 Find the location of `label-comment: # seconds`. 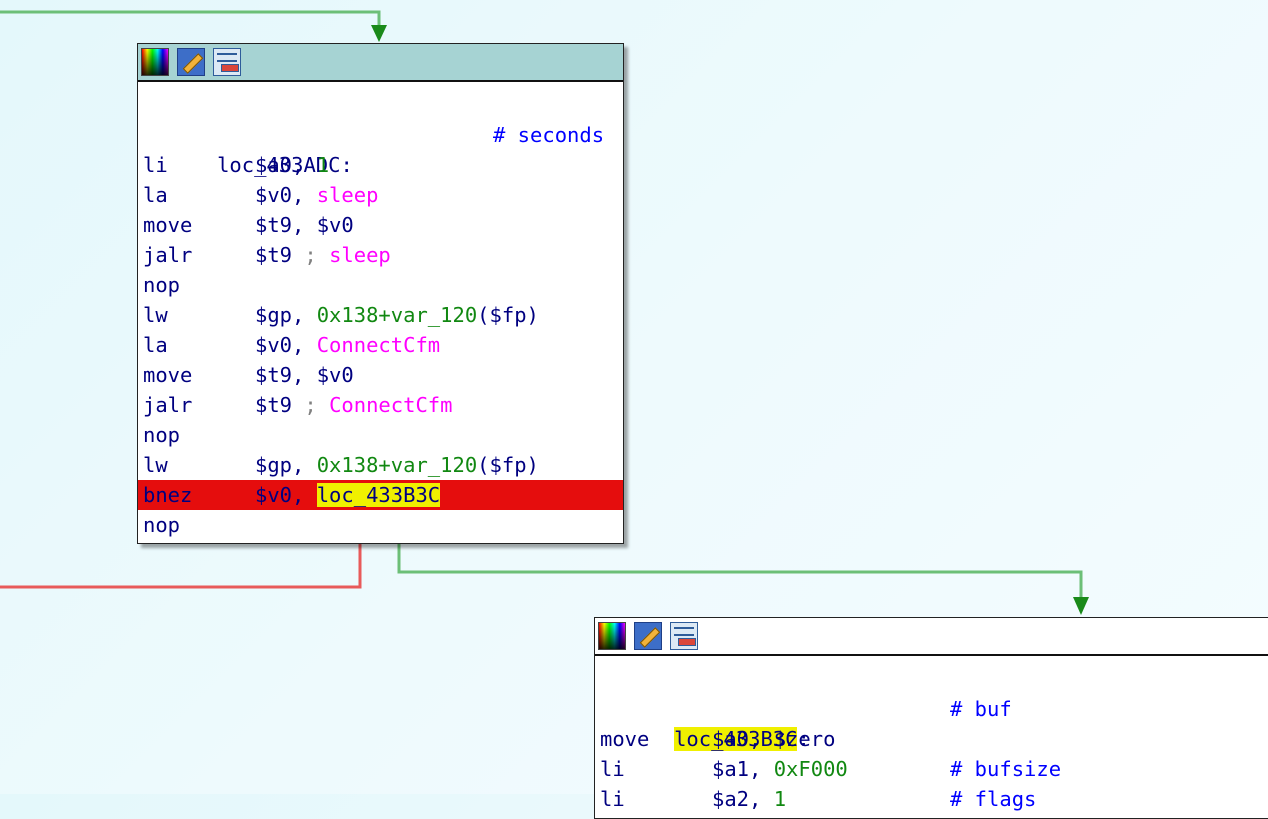

label-comment: # seconds is located at coordinates (549, 135).